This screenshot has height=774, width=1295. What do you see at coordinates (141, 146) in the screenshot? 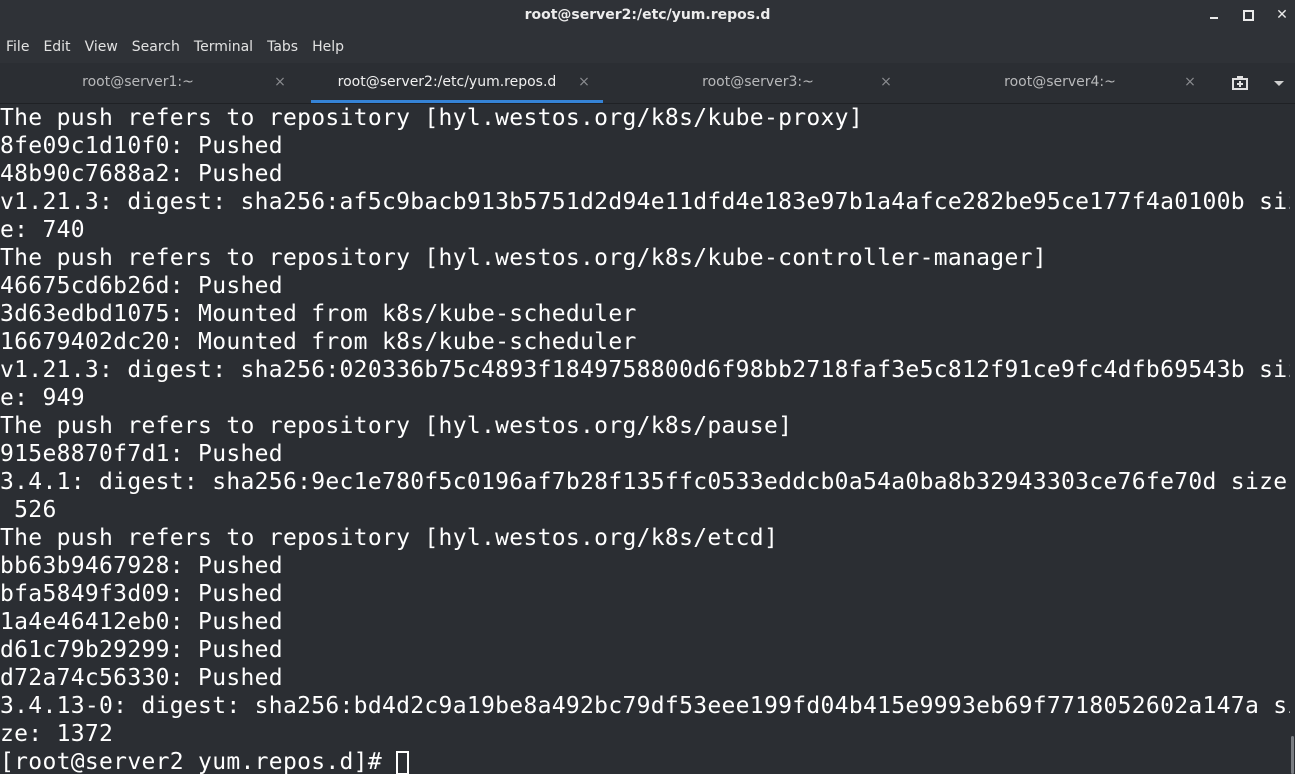
I see `terminal-line: 8fe09c1d10f0: Pushed` at bounding box center [141, 146].